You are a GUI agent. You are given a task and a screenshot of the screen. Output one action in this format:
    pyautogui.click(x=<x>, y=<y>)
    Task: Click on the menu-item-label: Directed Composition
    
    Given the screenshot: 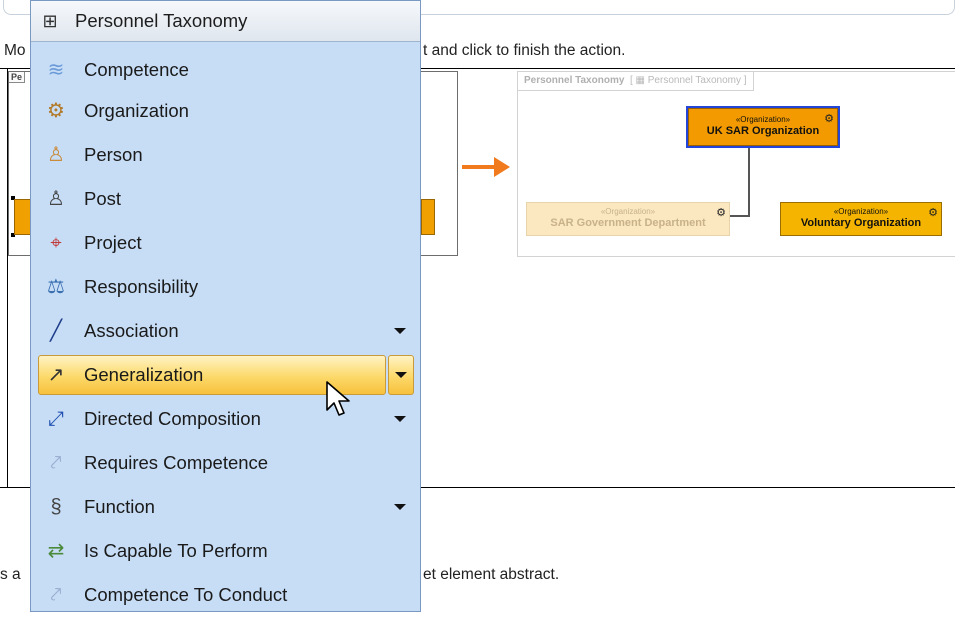 What is the action you would take?
    pyautogui.click(x=172, y=418)
    